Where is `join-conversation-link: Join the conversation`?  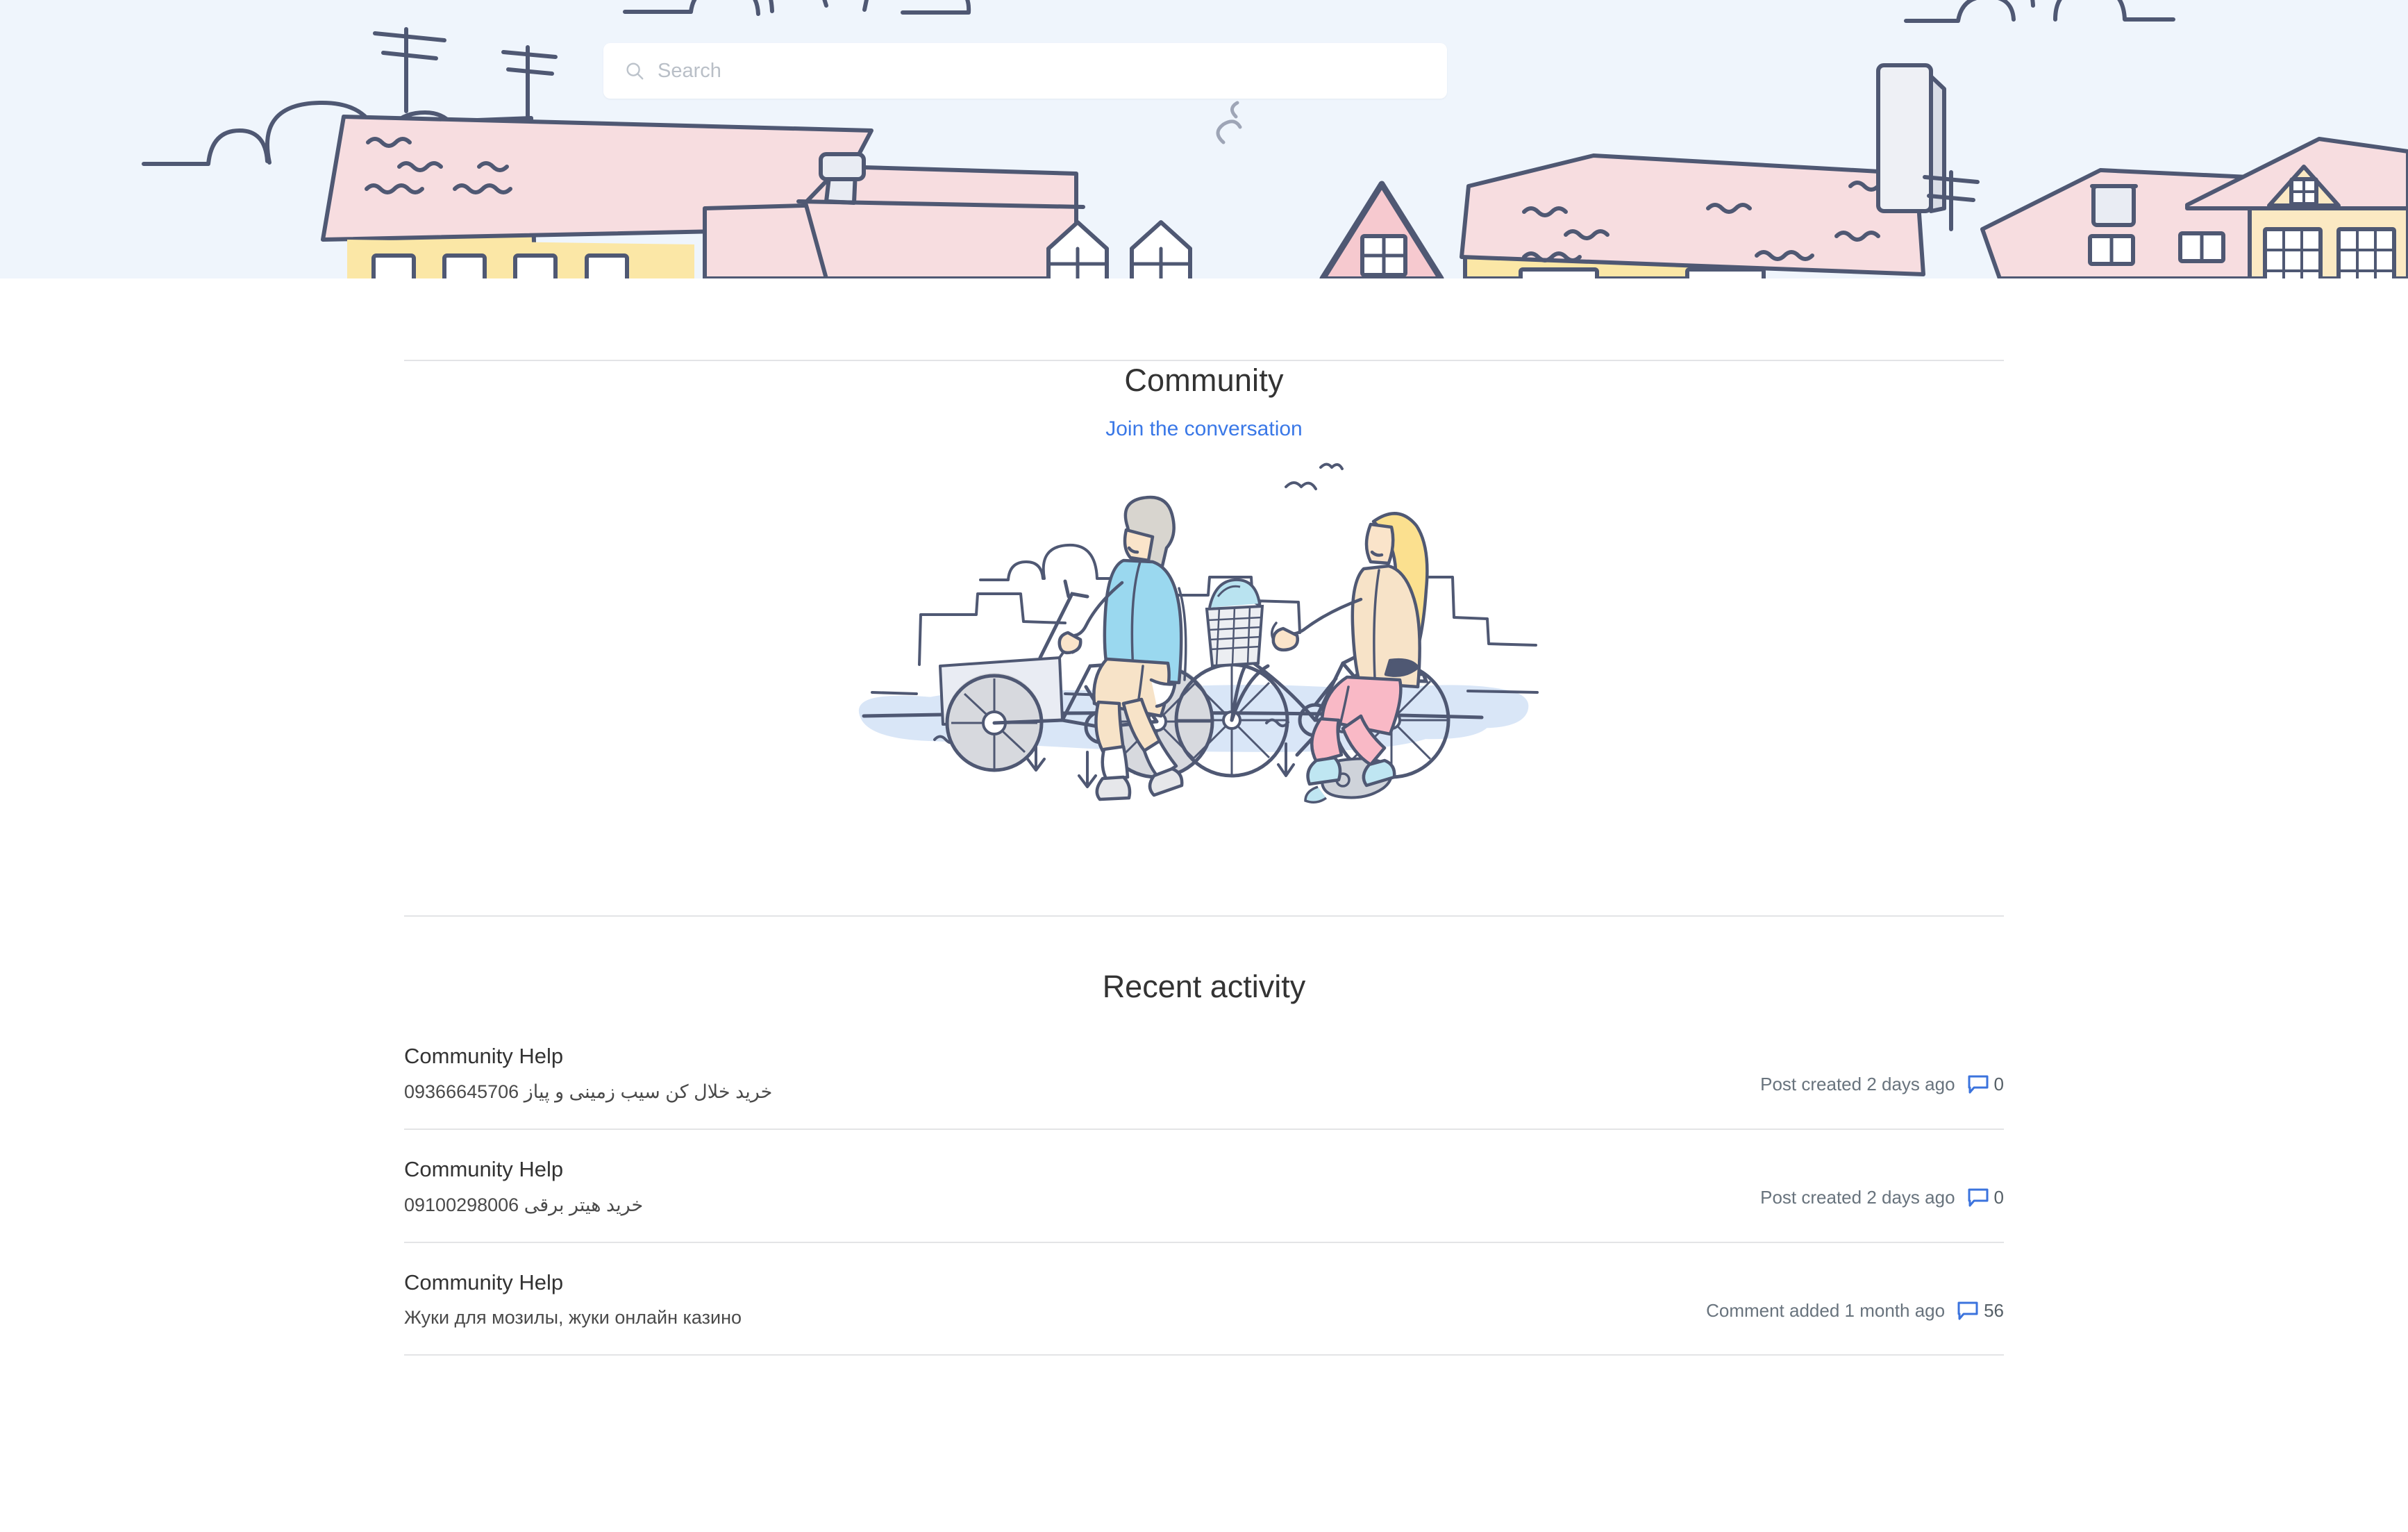 join-conversation-link: Join the conversation is located at coordinates (1204, 429).